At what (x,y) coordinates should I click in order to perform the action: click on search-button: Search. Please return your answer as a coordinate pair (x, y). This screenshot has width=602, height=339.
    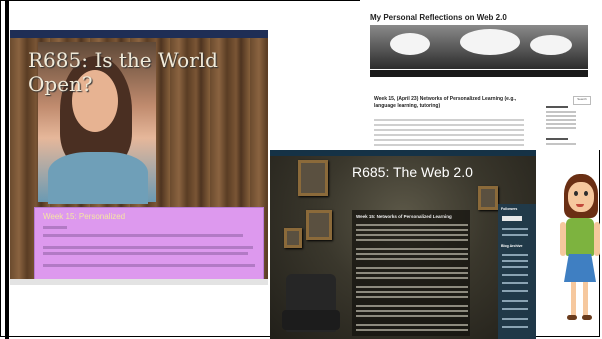
    Looking at the image, I should click on (582, 100).